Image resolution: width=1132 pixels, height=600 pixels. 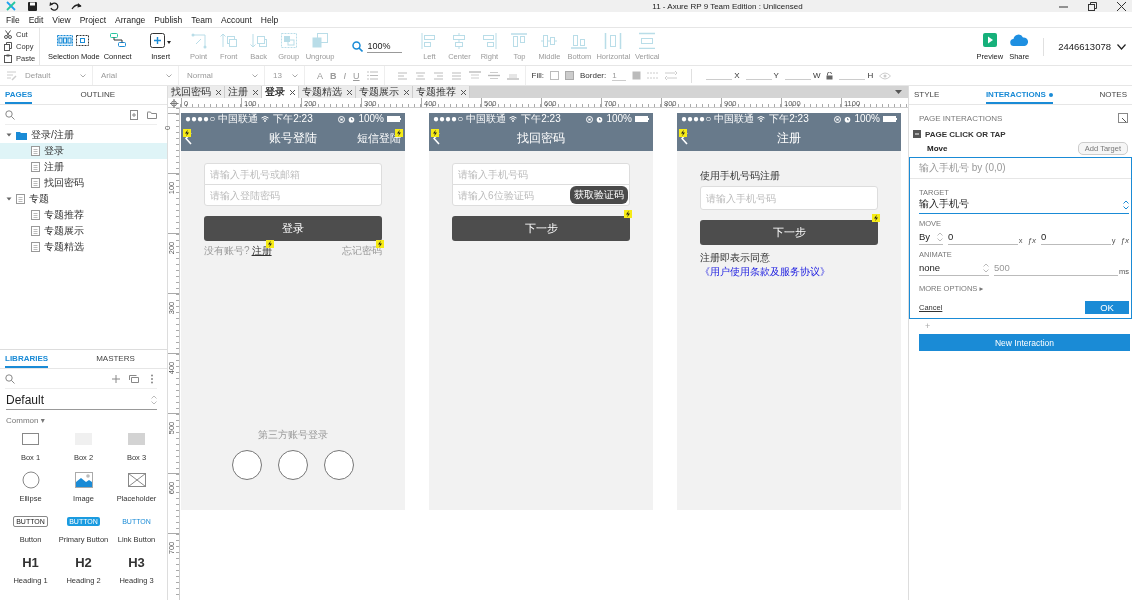 I want to click on panel-tab: INTERACTIONS, so click(x=1019, y=97).